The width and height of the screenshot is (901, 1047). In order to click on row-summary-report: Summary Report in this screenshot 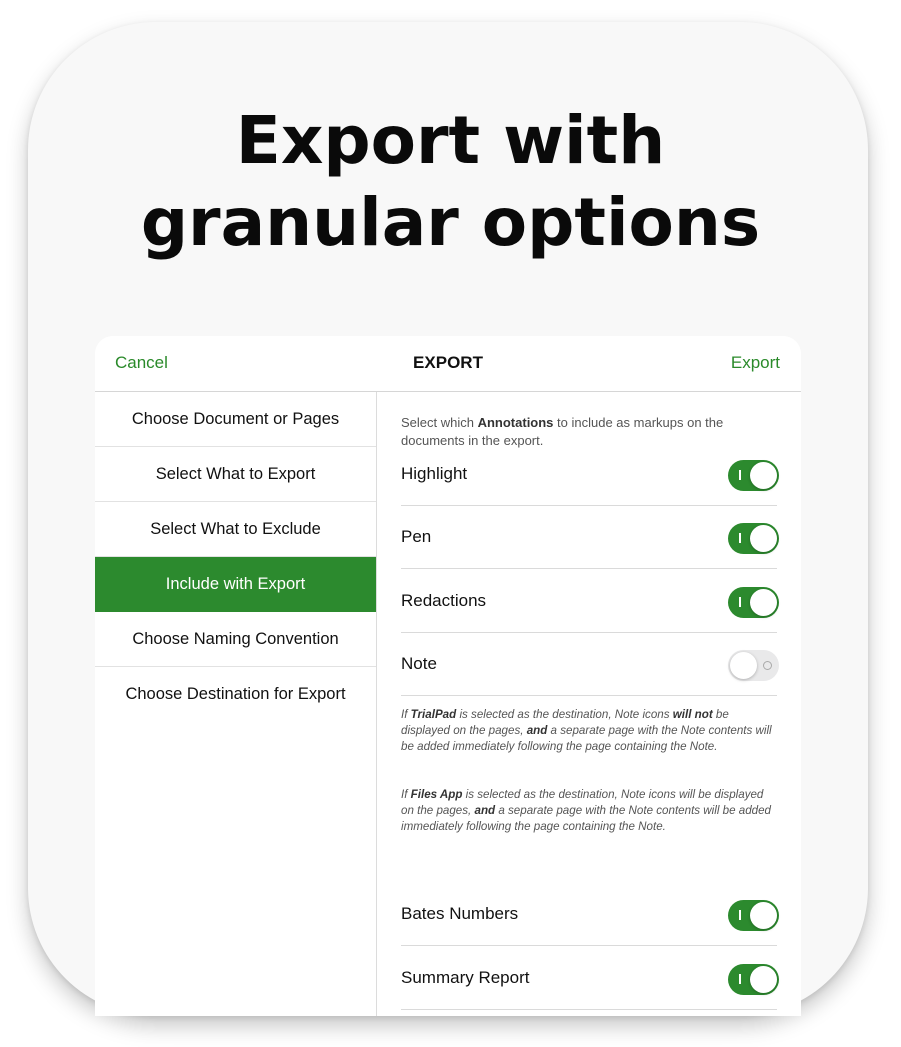, I will do `click(590, 978)`.